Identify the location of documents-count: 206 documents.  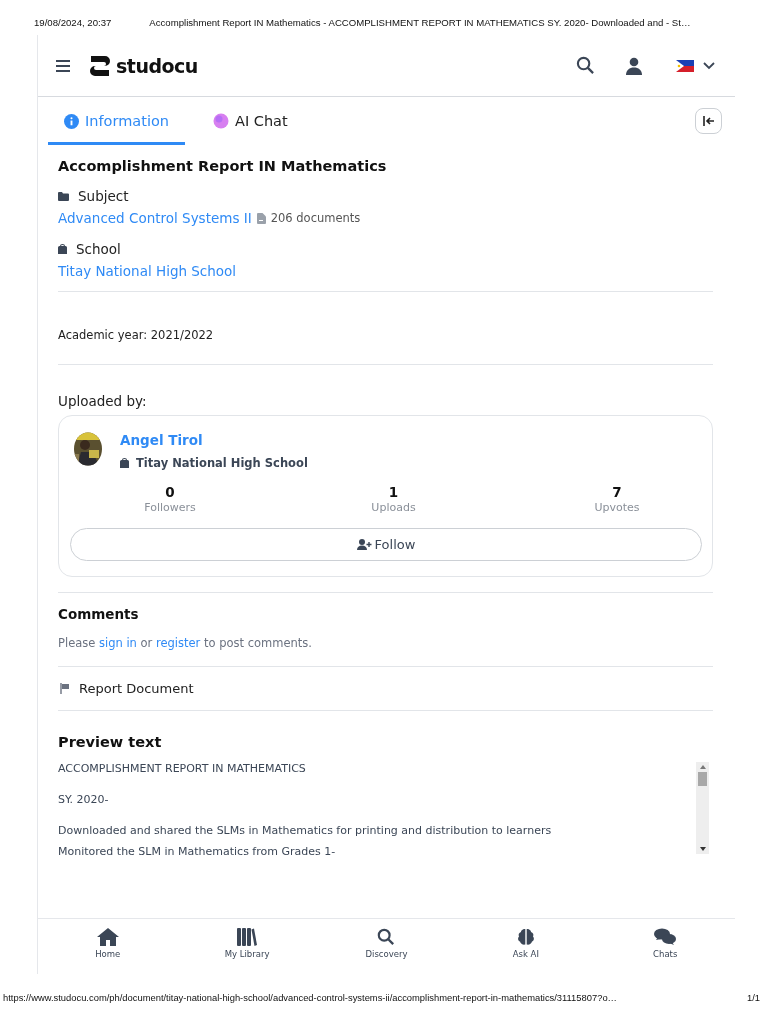
(315, 218).